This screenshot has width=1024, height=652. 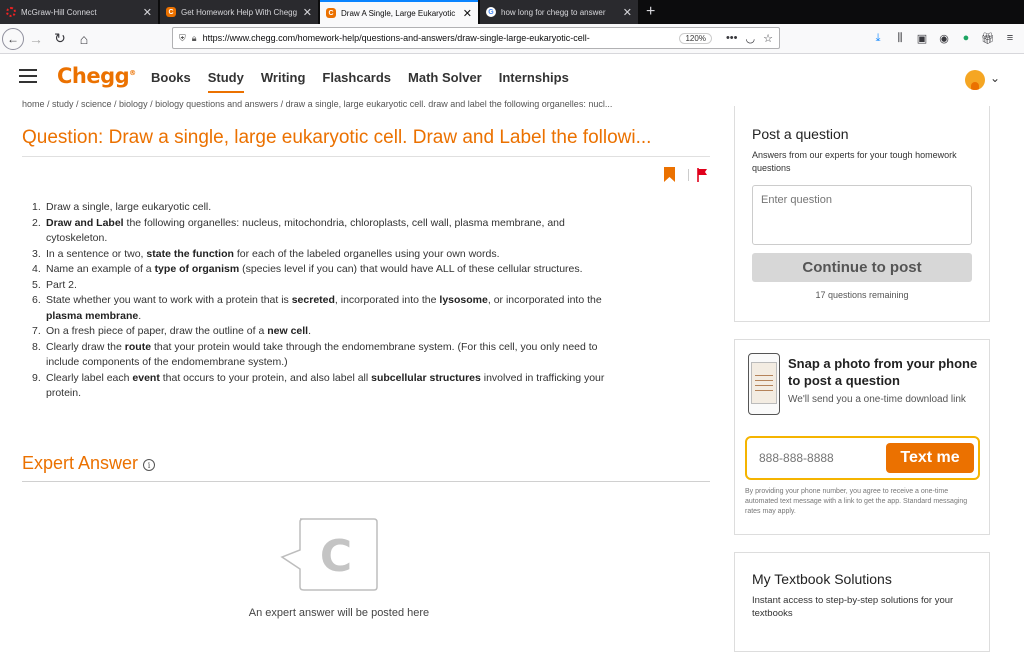 What do you see at coordinates (768, 38) in the screenshot?
I see `bookmark-star-icon: ☆` at bounding box center [768, 38].